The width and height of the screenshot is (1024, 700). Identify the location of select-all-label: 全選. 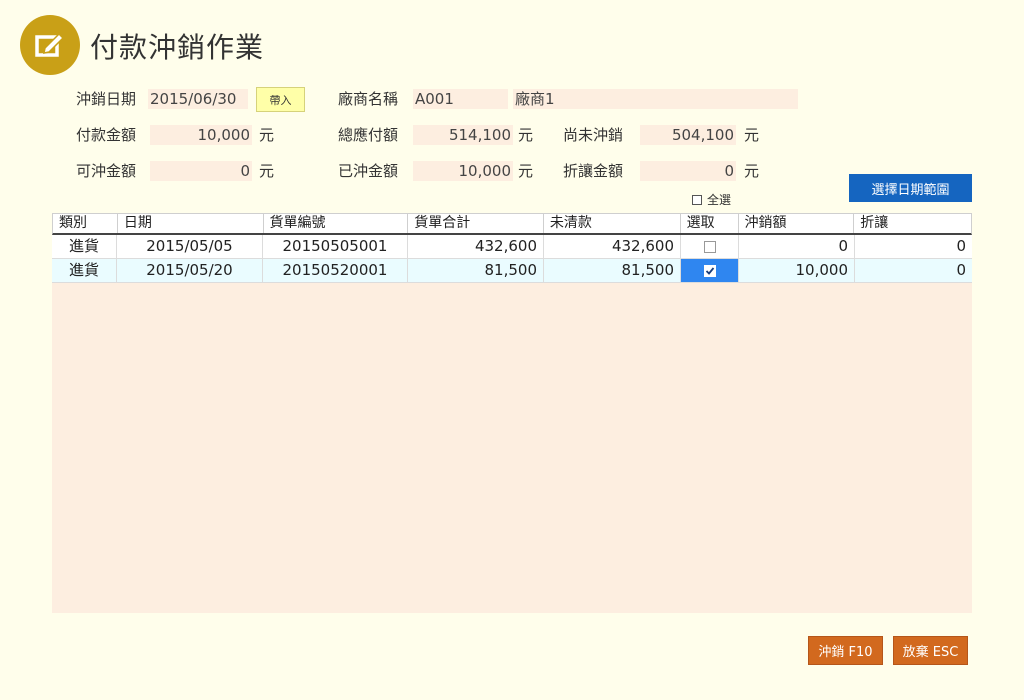
(719, 200).